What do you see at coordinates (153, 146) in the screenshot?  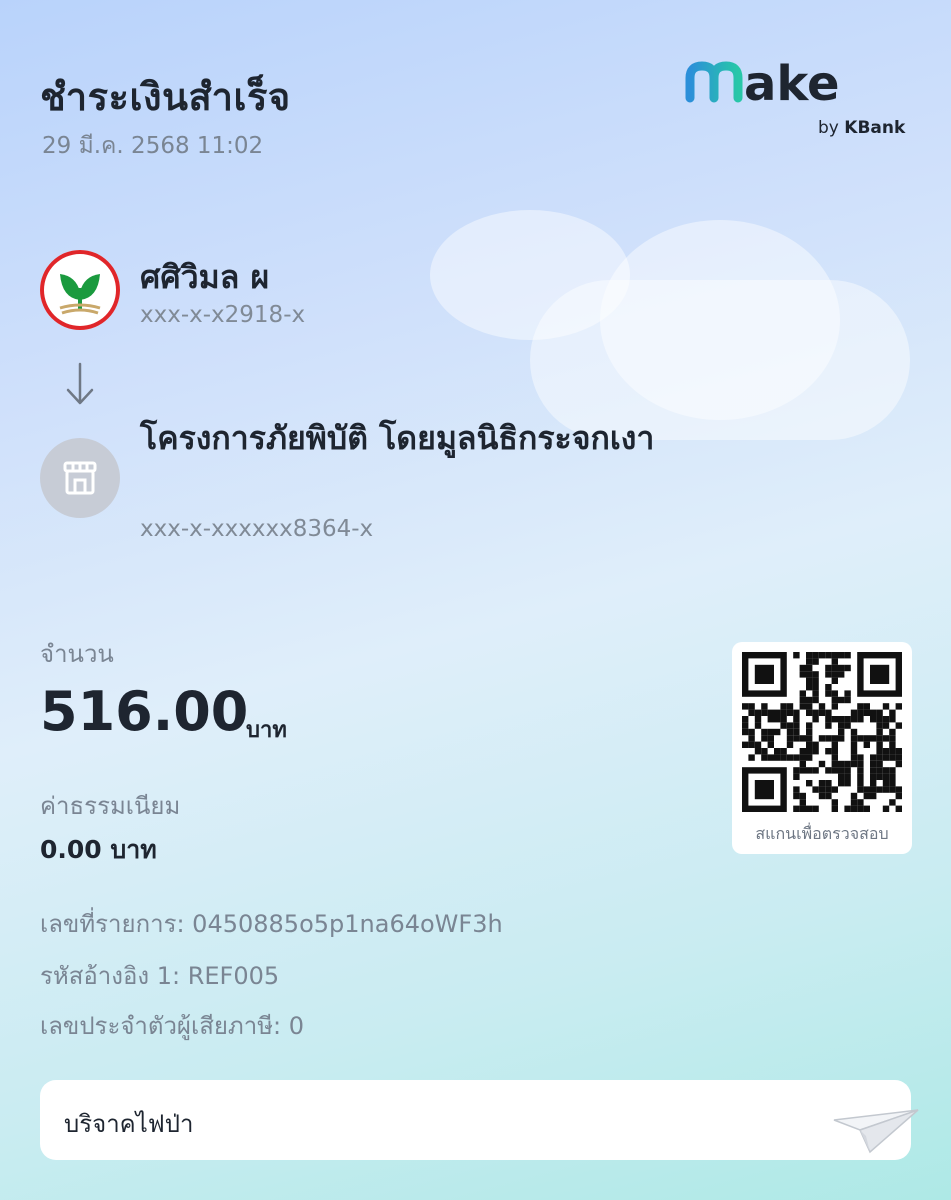 I see `transaction-datetime: 29 มี.ค. 2568 11:02` at bounding box center [153, 146].